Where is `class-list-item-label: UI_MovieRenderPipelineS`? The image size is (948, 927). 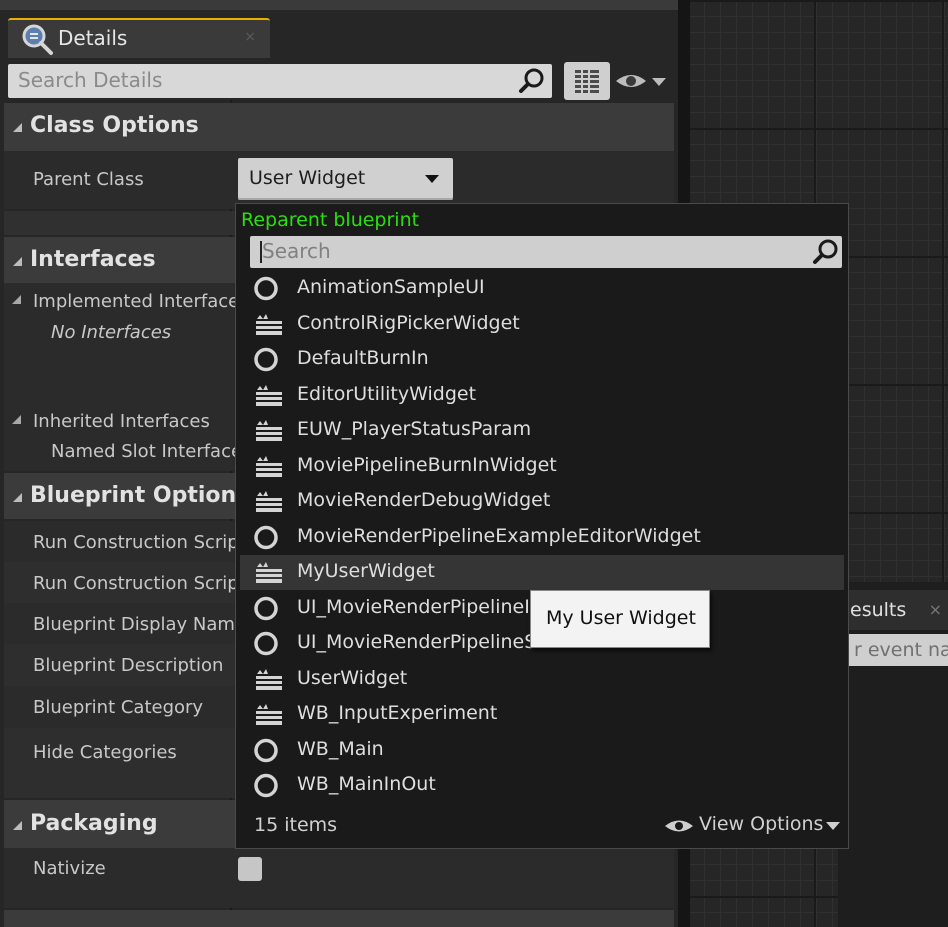 class-list-item-label: UI_MovieRenderPipelineS is located at coordinates (417, 642).